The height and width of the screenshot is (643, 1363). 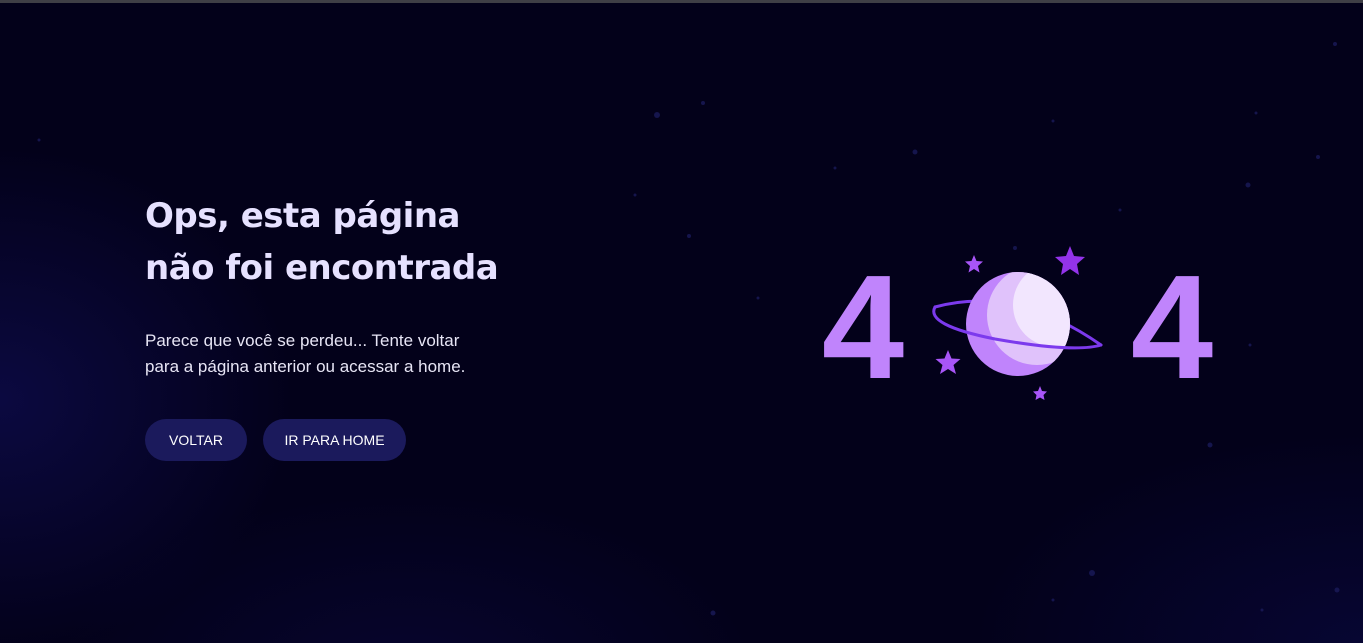 I want to click on digit-4-left: 4, so click(x=863, y=327).